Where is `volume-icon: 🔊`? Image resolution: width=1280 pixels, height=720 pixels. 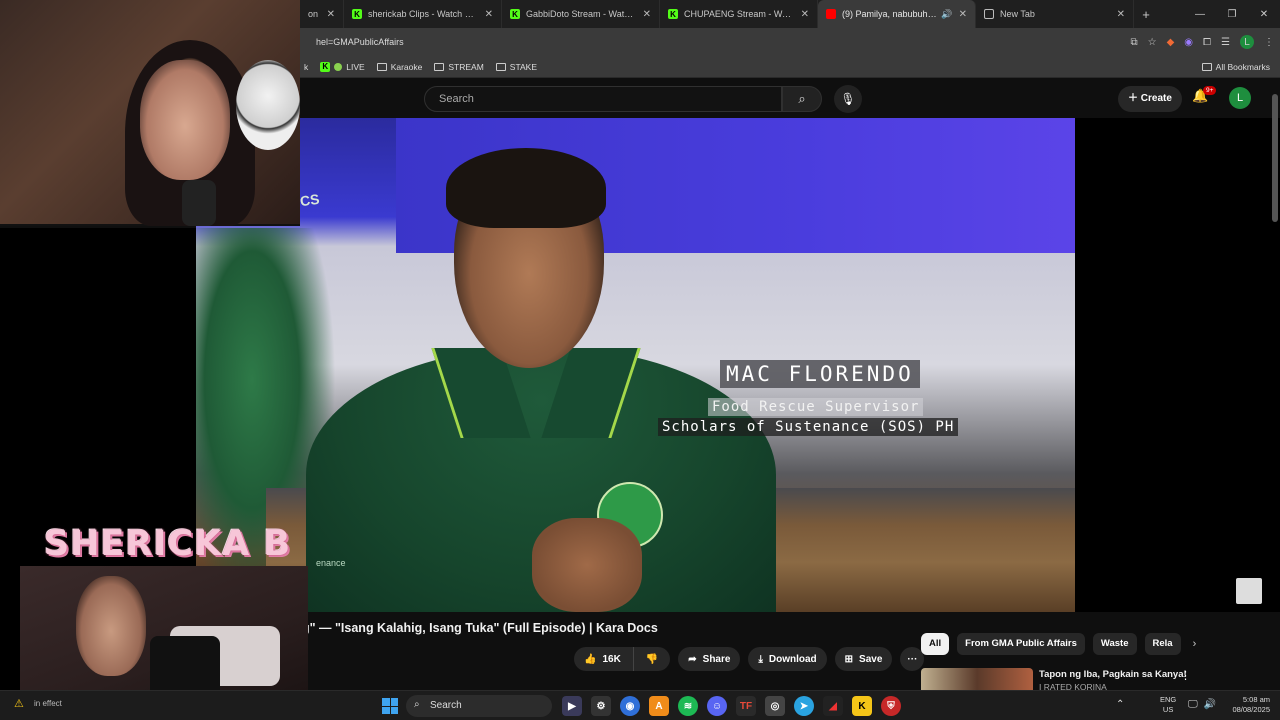
volume-icon: 🔊 is located at coordinates (1210, 704).